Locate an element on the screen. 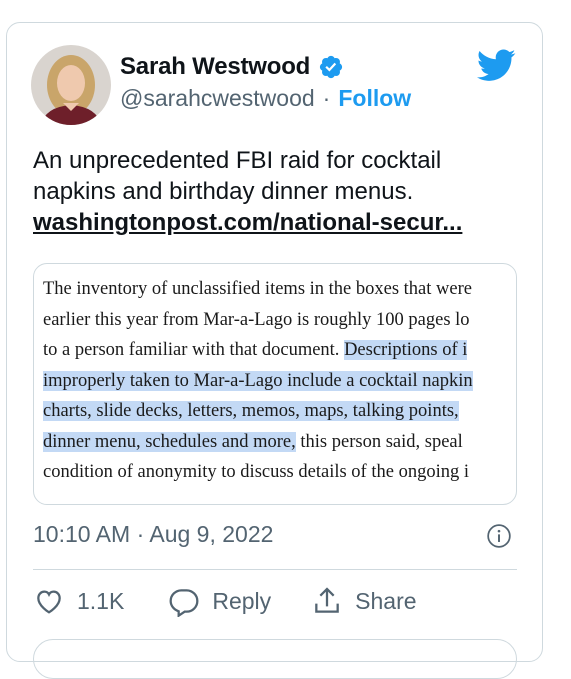  author-name: Sarah Westwood is located at coordinates (215, 67).